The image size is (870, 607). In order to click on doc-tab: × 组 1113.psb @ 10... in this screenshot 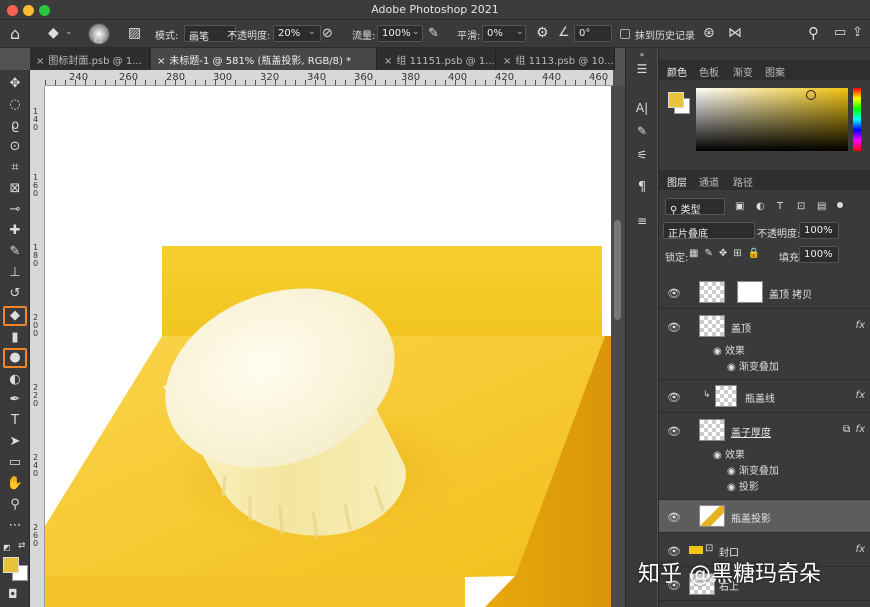, I will do `click(556, 59)`.